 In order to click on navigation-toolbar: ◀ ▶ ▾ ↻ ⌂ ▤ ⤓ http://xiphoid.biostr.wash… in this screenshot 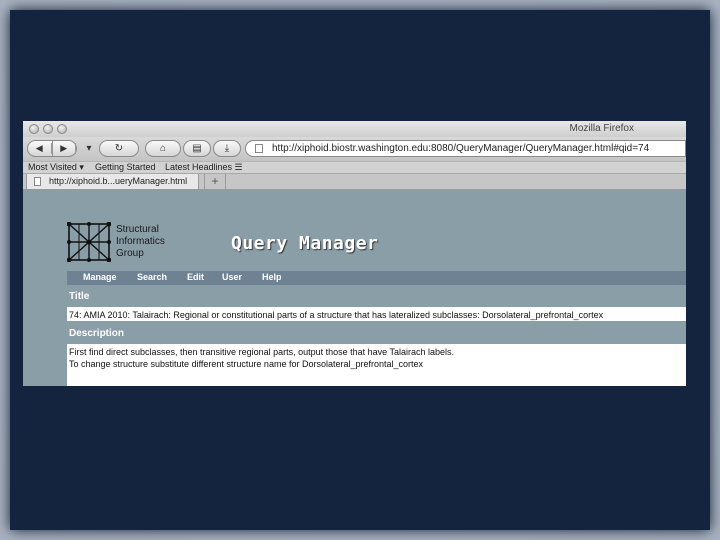, I will do `click(354, 149)`.